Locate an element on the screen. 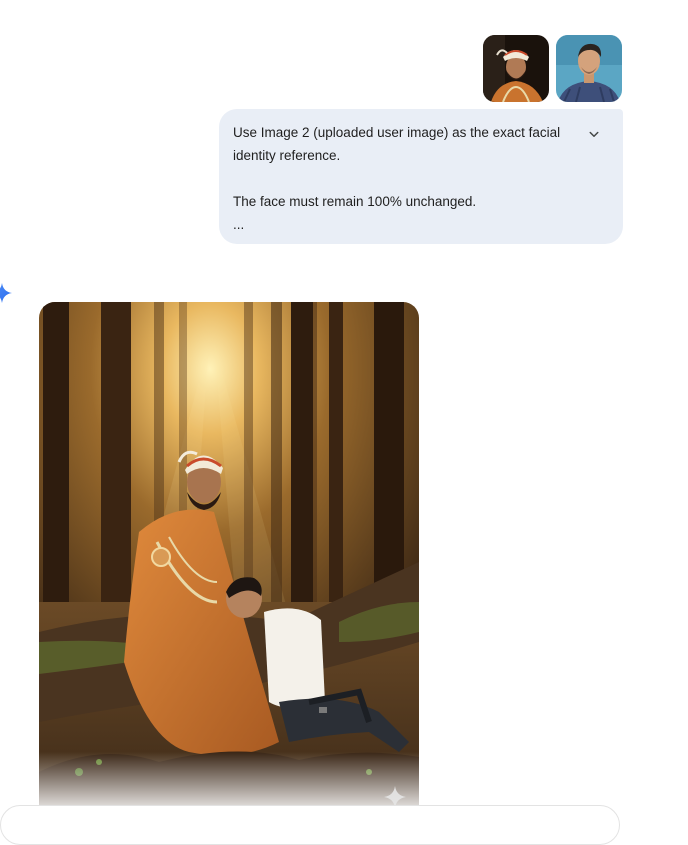  prompt-line-3: The face must remain 100% unchanged. is located at coordinates (355, 201).